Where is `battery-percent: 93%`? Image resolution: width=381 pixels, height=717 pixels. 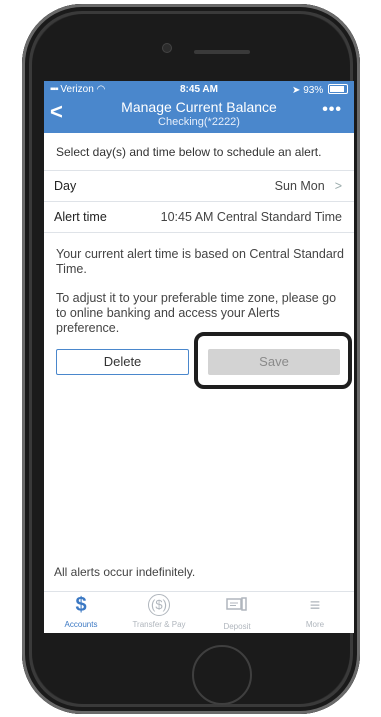
battery-percent: 93% is located at coordinates (313, 90).